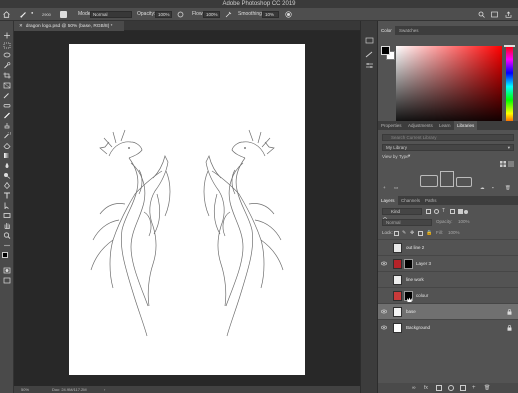  I want to click on document-tab: ✕ dragon logo.psd @ 50% (base, RGB/8) *, so click(69, 26).